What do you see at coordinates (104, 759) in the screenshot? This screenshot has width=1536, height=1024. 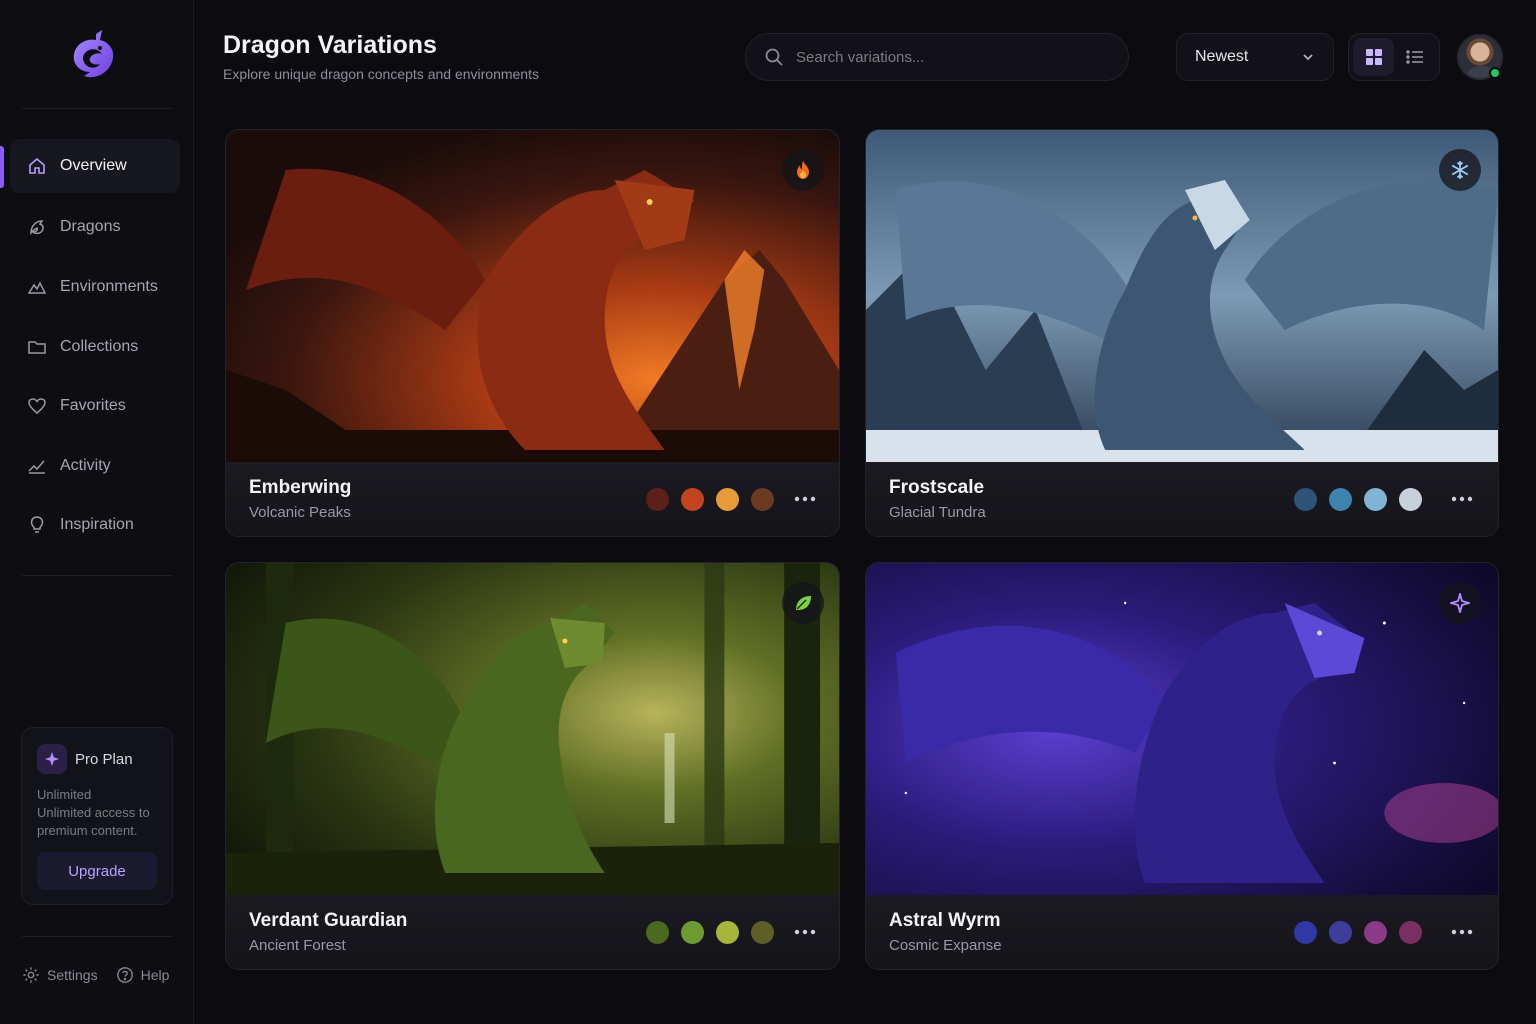 I see `pro-plan-title: Pro Plan` at bounding box center [104, 759].